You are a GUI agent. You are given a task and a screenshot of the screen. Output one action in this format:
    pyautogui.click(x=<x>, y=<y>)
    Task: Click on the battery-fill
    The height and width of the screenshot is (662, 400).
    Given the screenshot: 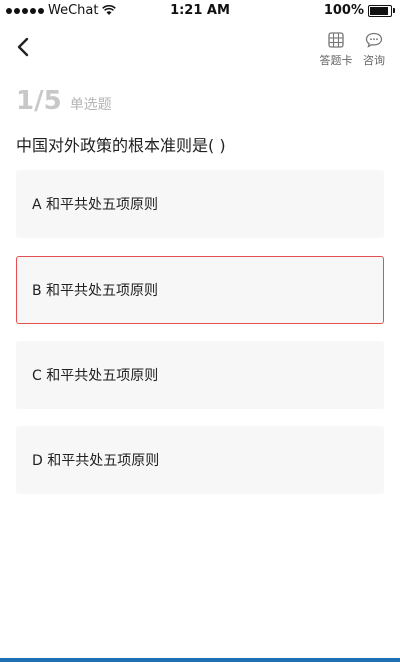 What is the action you would take?
    pyautogui.click(x=379, y=10)
    